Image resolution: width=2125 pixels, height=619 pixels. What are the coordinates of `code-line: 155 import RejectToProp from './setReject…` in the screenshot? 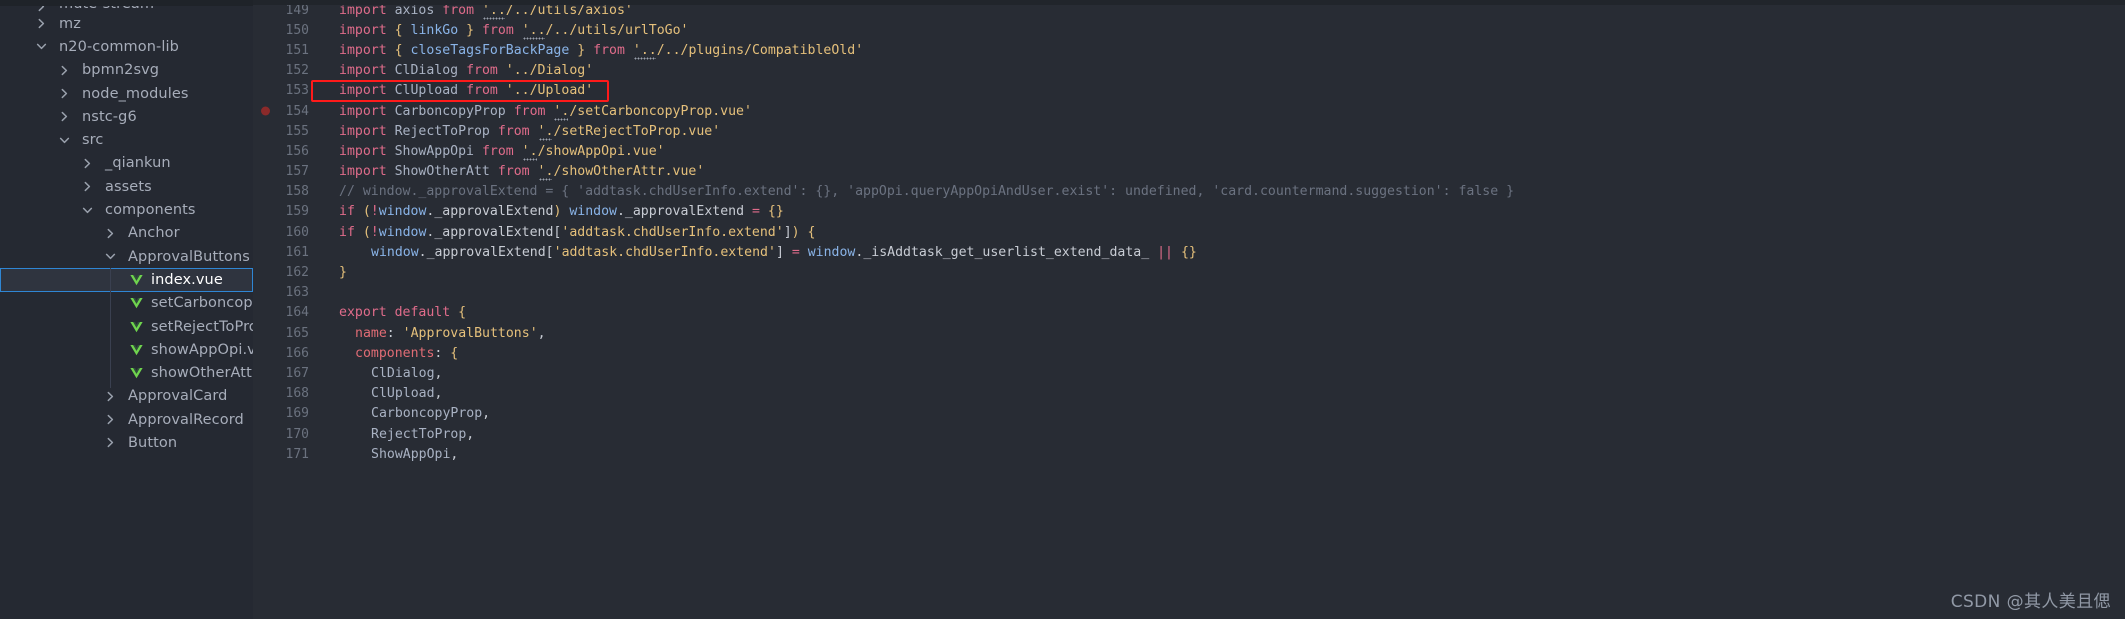 It's located at (1189, 131).